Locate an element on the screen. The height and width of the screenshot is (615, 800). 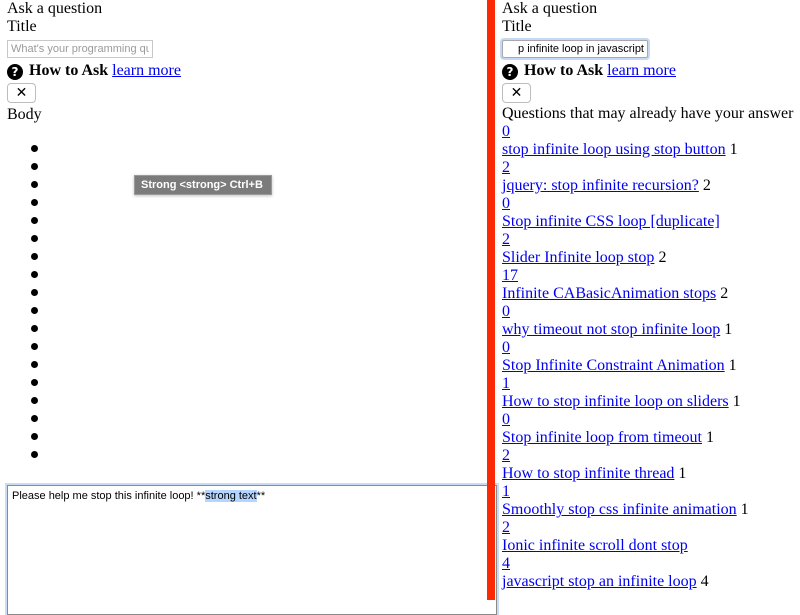
similar-question-item: 2 Slider Infinite loop stop 2 is located at coordinates (651, 249).